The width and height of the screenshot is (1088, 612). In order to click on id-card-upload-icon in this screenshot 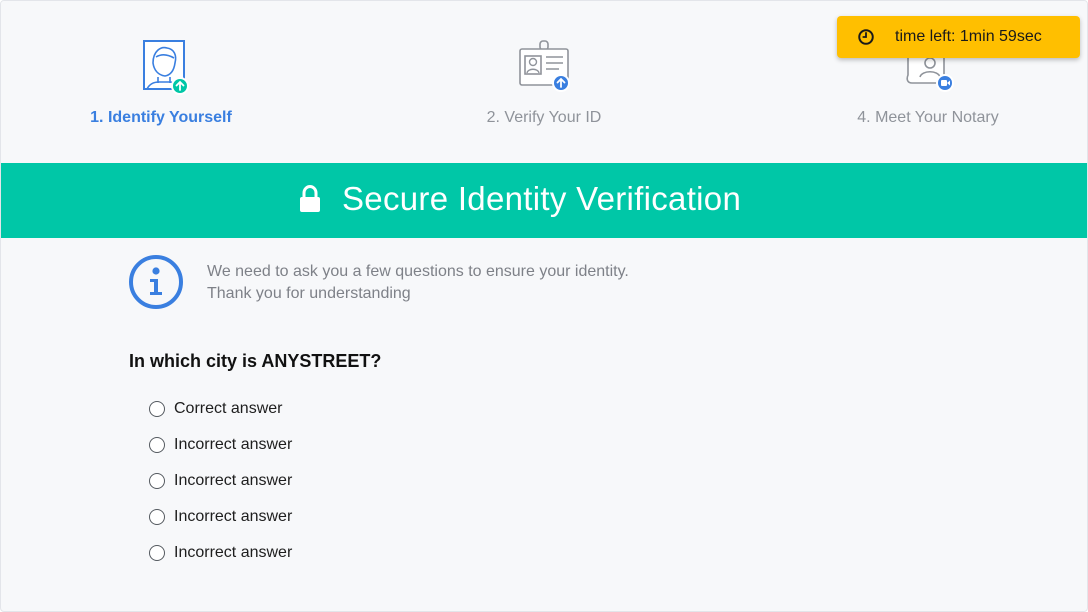, I will do `click(544, 66)`.